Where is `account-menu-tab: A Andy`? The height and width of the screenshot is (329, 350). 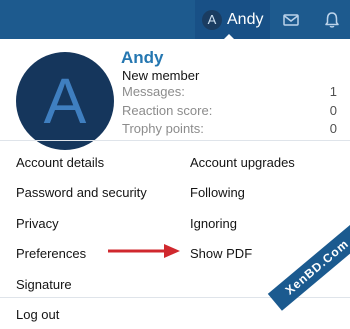
account-menu-tab: A Andy is located at coordinates (232, 20).